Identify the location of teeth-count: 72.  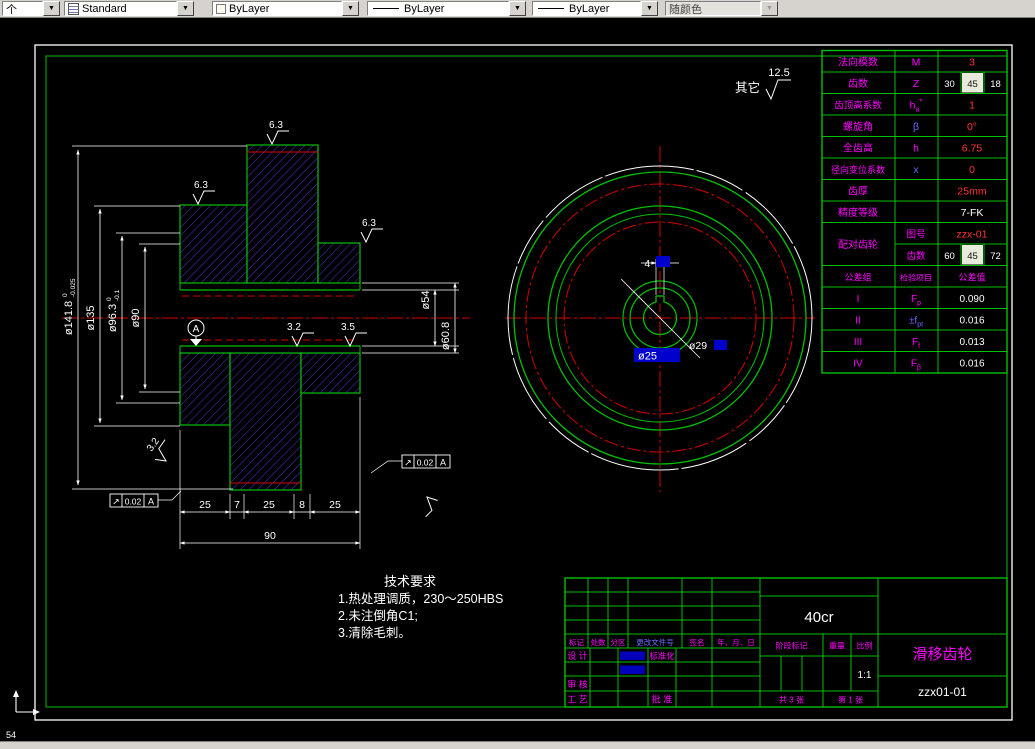
(995, 256).